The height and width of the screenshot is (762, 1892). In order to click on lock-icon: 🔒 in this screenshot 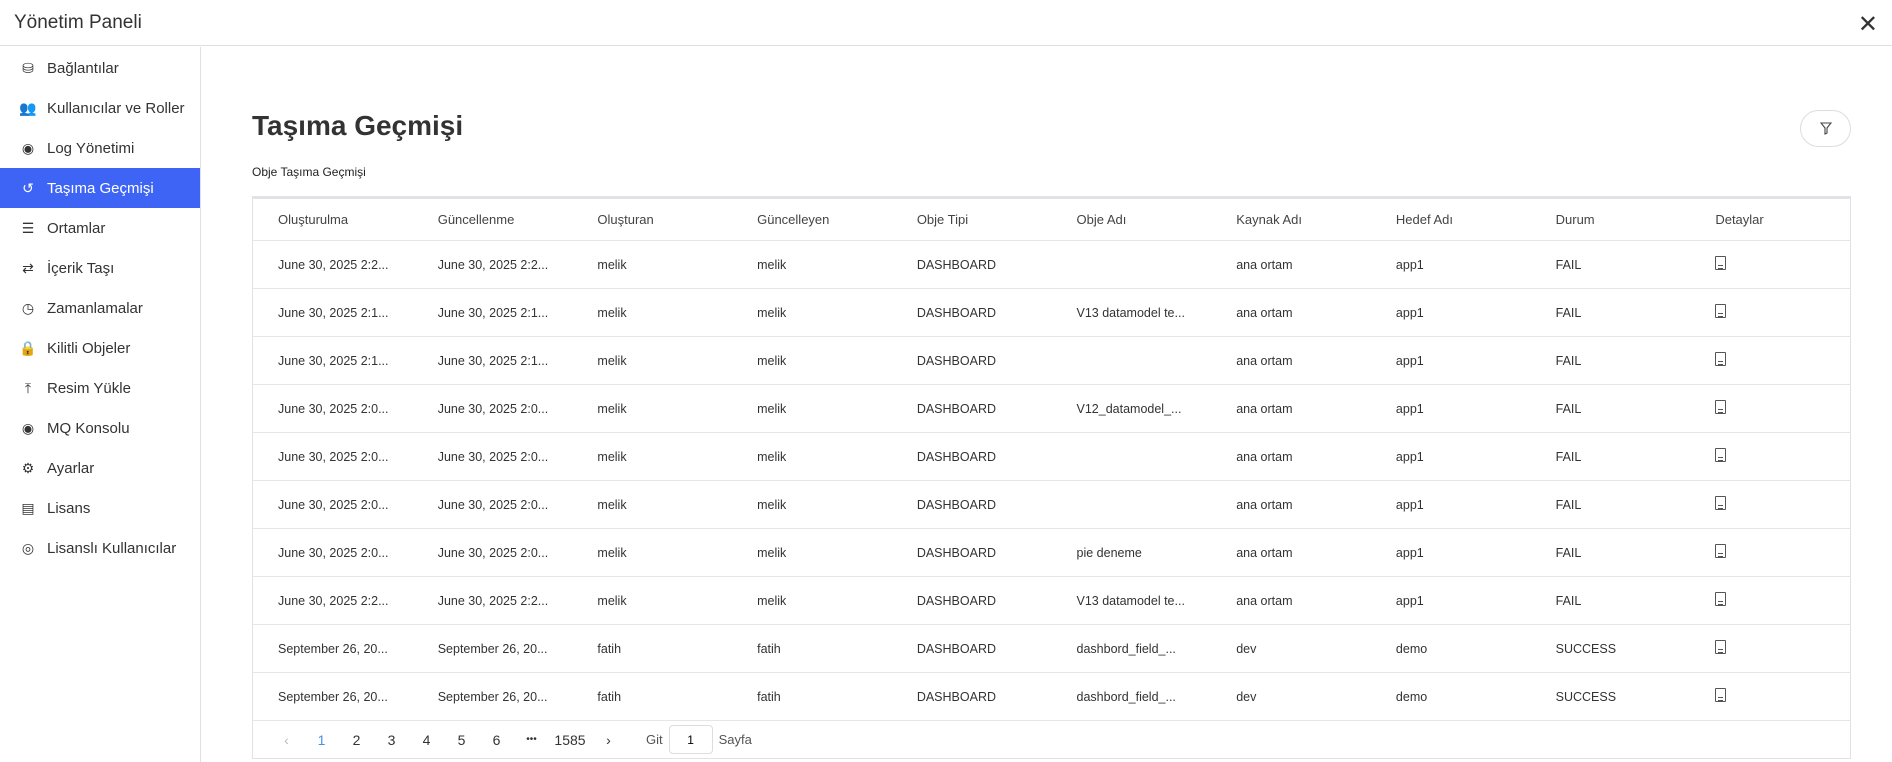, I will do `click(28, 347)`.